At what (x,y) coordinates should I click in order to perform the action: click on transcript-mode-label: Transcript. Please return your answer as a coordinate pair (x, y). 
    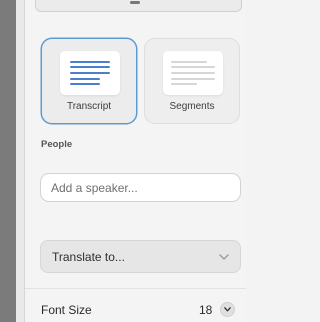
    Looking at the image, I should click on (89, 106).